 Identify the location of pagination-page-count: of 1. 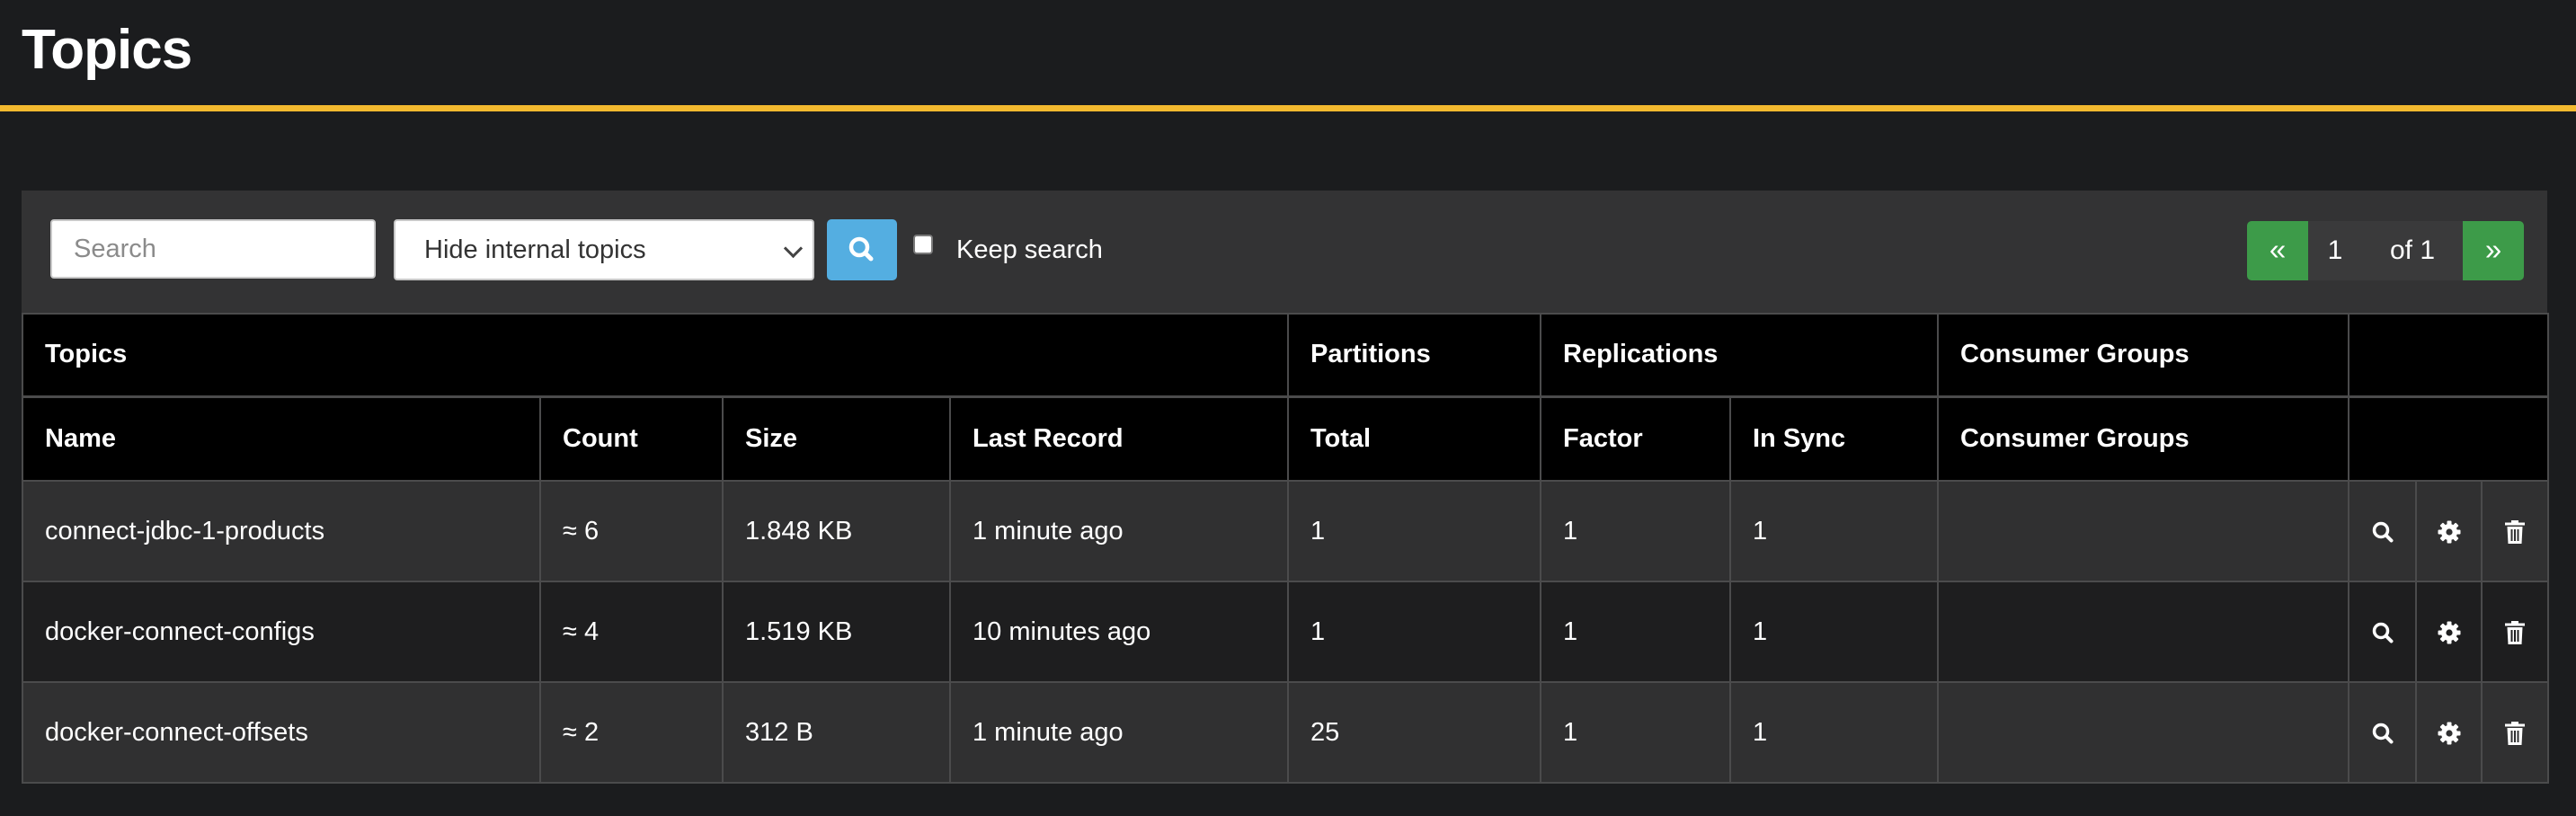
(2412, 250).